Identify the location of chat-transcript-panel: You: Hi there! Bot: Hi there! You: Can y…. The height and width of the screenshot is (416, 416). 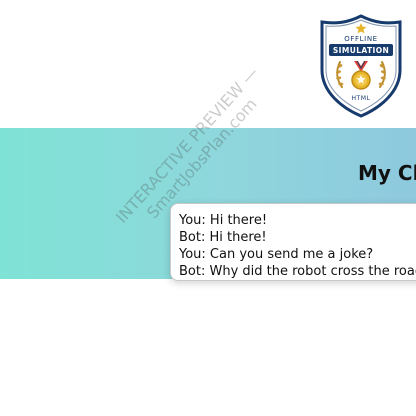
(293, 242).